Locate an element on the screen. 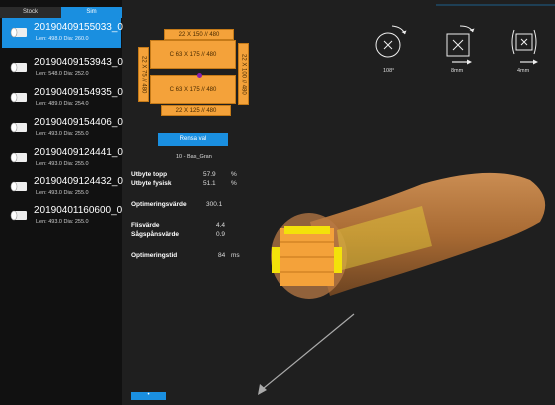 The width and height of the screenshot is (555, 405). rotation-value: 108° is located at coordinates (389, 71).